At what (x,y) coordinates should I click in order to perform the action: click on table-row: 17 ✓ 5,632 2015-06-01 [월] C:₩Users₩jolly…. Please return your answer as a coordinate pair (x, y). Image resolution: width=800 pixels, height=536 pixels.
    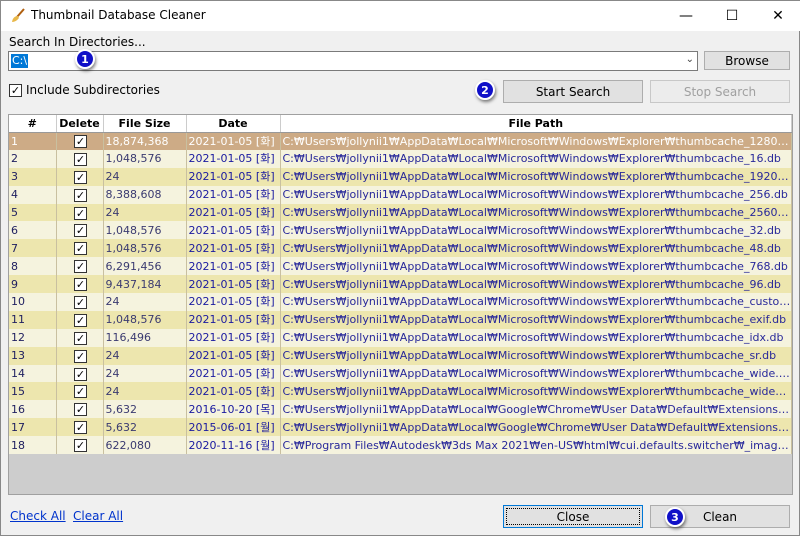
    Looking at the image, I should click on (400, 427).